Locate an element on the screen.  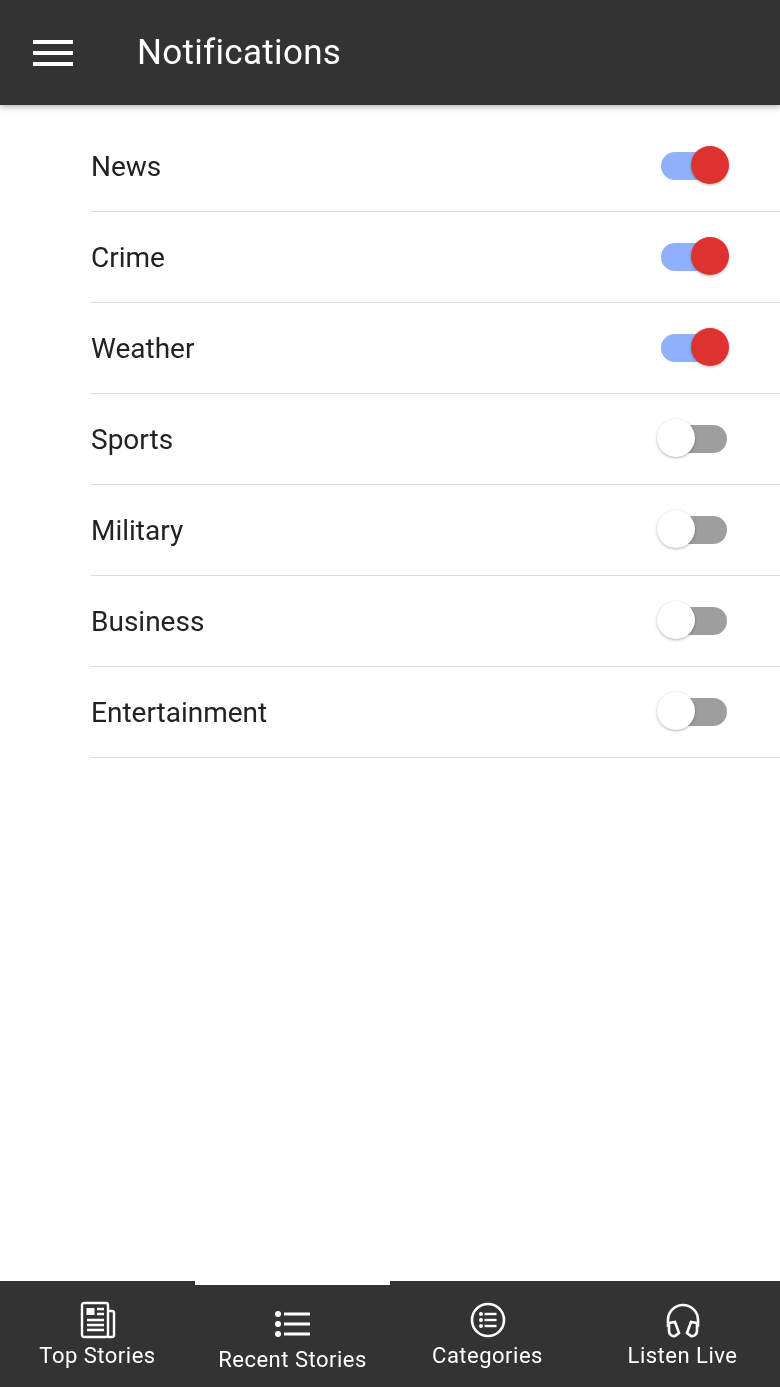
setting-label: News is located at coordinates (126, 166).